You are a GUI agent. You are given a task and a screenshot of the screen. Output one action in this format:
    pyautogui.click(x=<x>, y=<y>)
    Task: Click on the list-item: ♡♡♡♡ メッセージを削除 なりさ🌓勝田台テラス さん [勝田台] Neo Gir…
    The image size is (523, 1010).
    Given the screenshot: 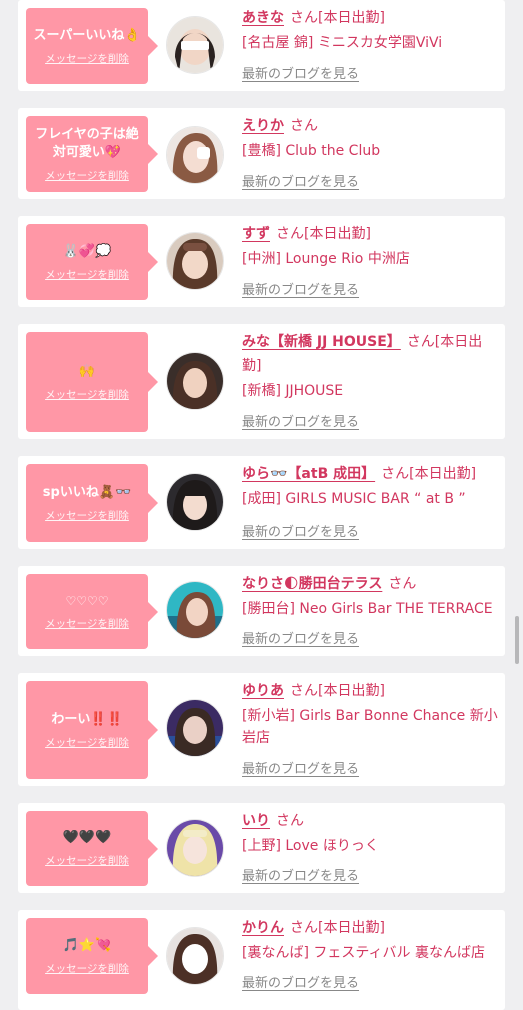 What is the action you would take?
    pyautogui.click(x=261, y=611)
    